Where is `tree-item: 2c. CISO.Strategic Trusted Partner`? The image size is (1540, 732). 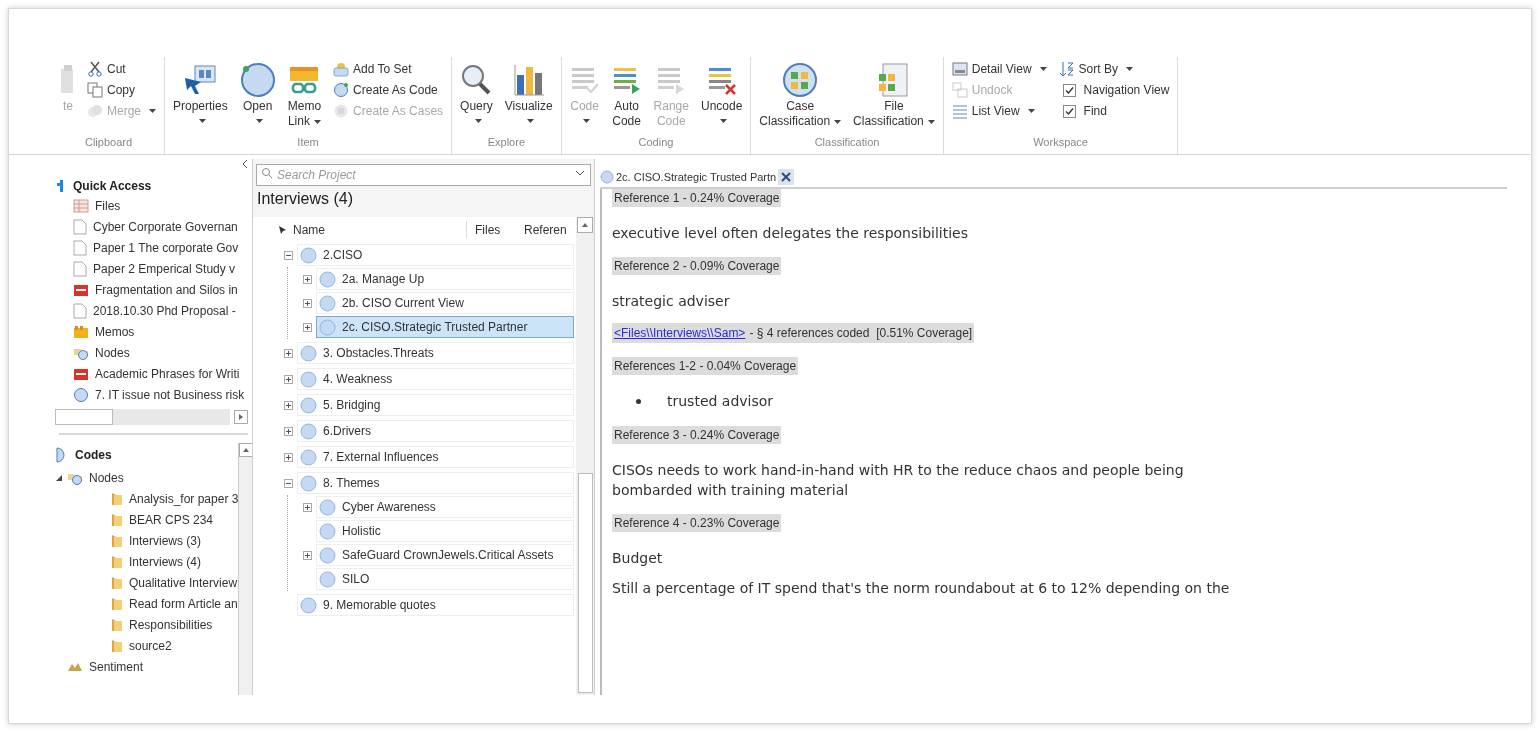 tree-item: 2c. CISO.Strategic Trusted Partner is located at coordinates (445, 327).